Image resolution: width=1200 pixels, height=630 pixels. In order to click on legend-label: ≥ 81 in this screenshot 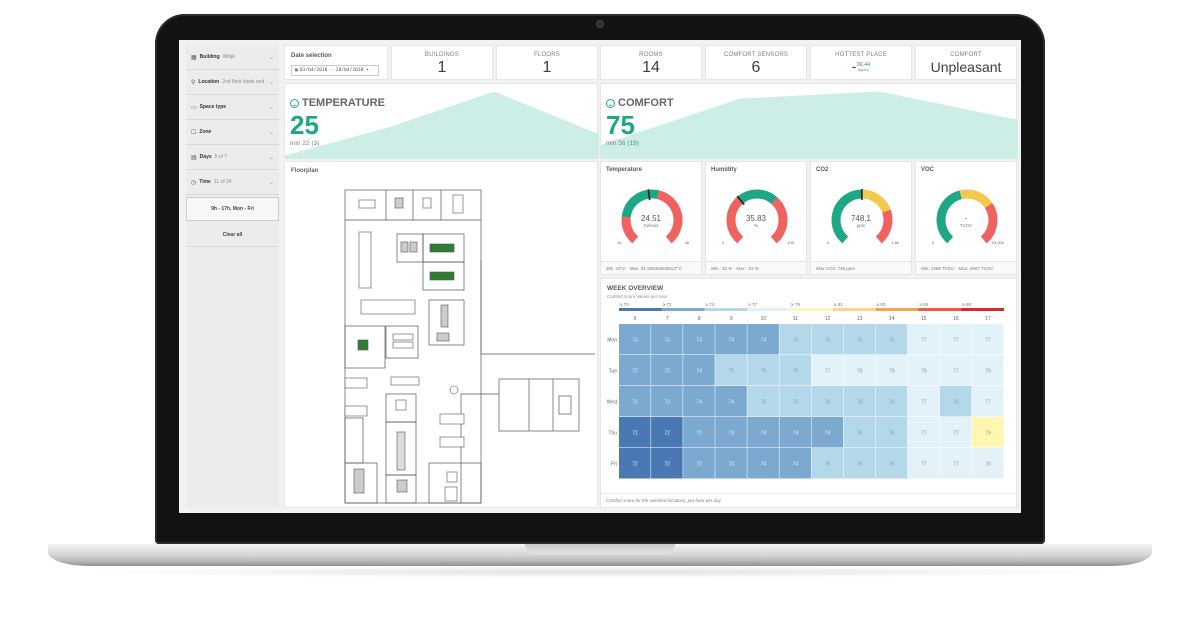, I will do `click(838, 304)`.